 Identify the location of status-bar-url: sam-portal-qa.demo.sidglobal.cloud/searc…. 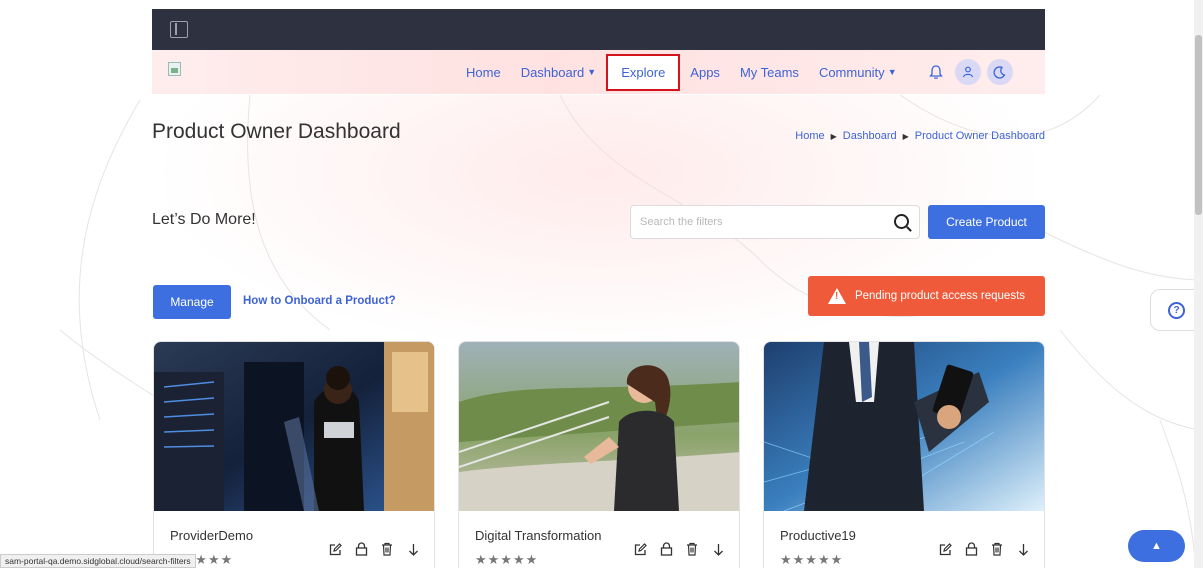
(98, 561).